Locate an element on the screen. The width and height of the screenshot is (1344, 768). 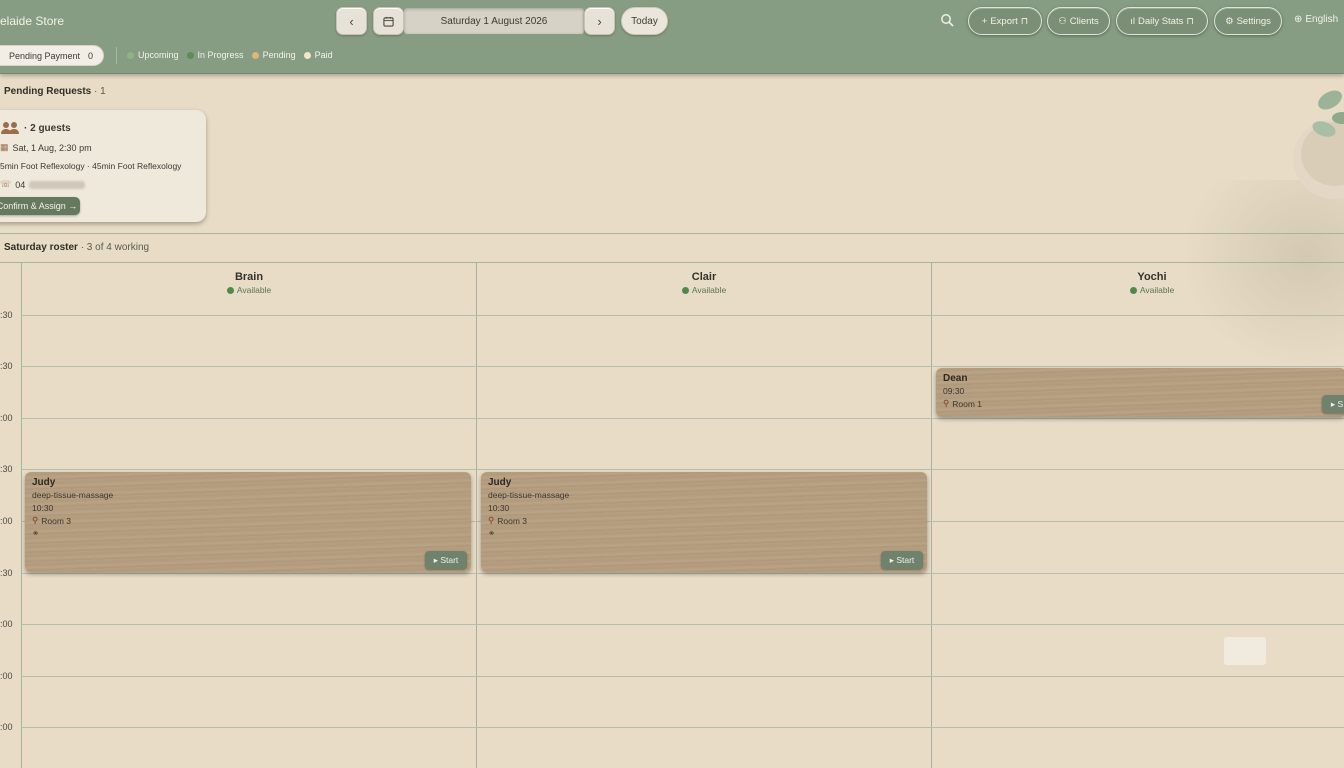
settings-button: ⚙ Settings is located at coordinates (1248, 21).